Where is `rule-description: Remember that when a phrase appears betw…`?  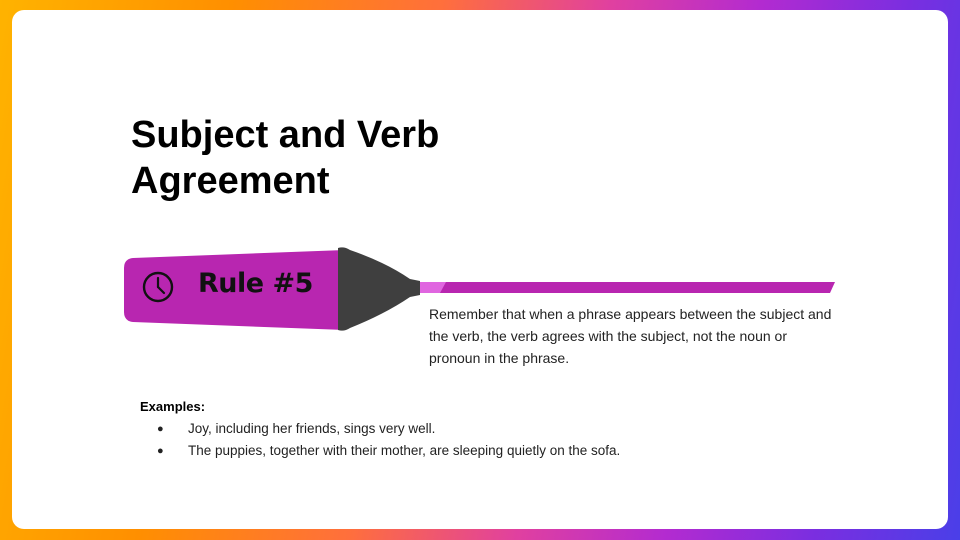
rule-description: Remember that when a phrase appears betw… is located at coordinates (630, 336).